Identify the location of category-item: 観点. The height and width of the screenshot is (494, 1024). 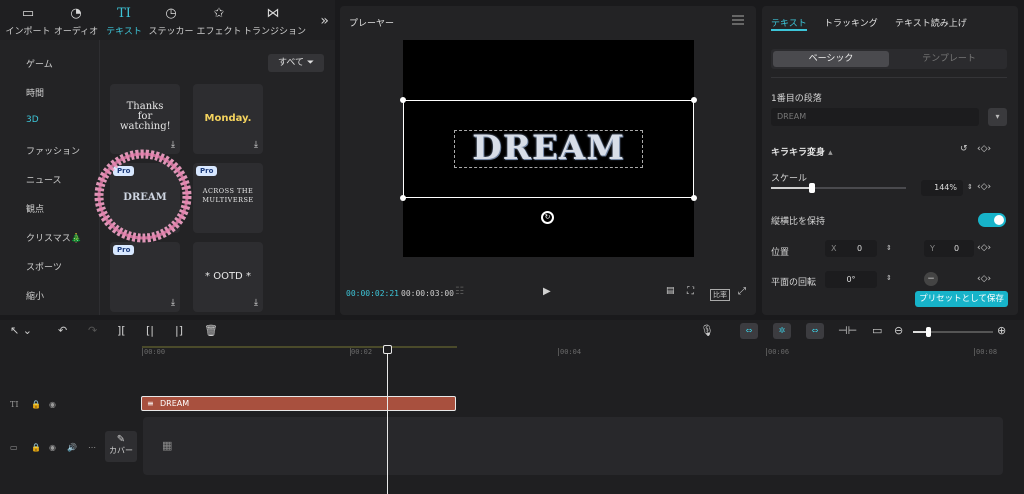
(35, 208).